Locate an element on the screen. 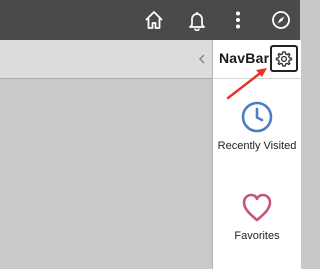 This screenshot has height=269, width=320. page-subheader is located at coordinates (106, 59).